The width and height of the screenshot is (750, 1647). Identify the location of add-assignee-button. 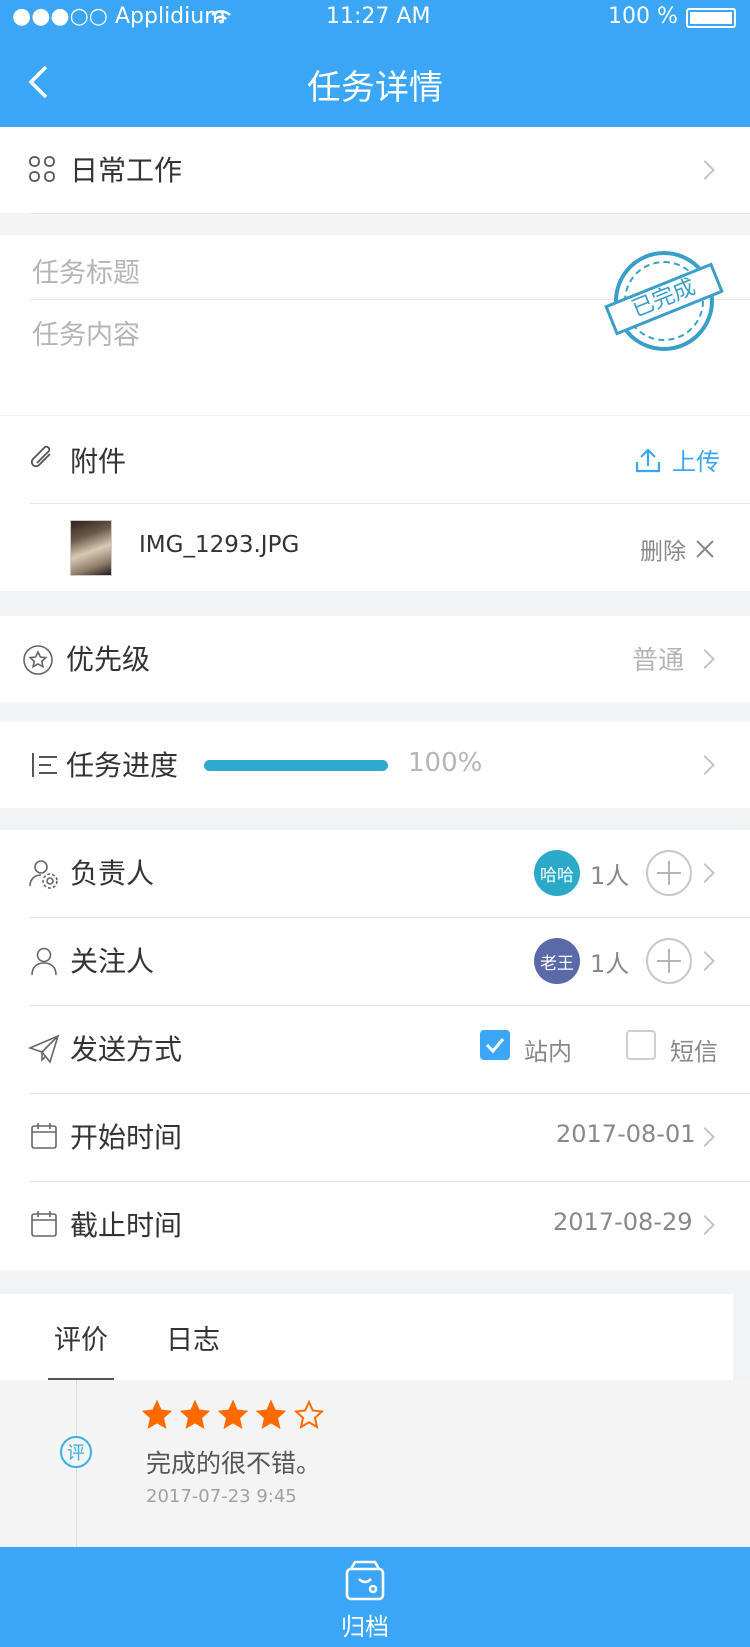
(669, 873).